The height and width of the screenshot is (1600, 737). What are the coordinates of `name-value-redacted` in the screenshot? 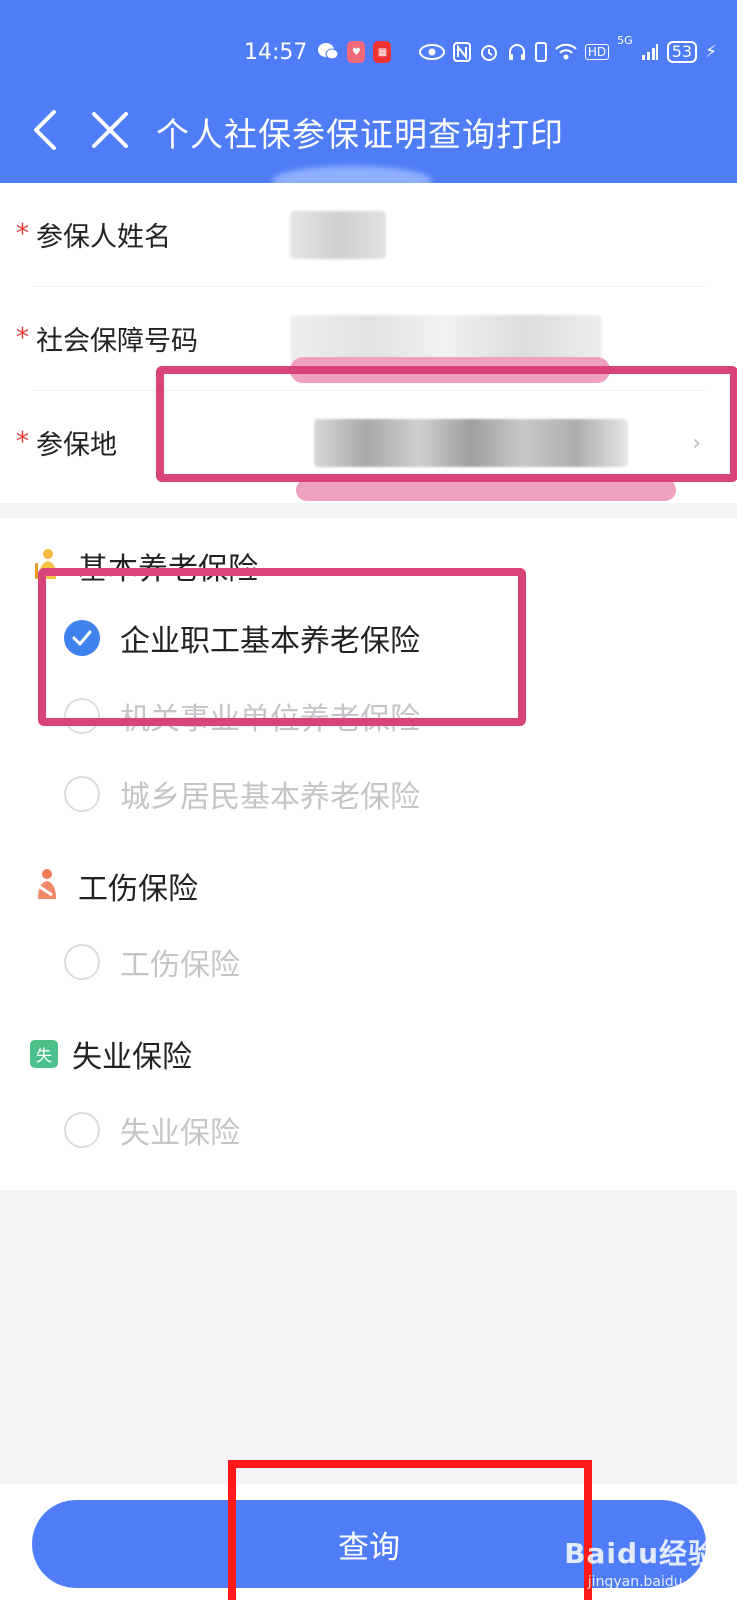 It's located at (338, 235).